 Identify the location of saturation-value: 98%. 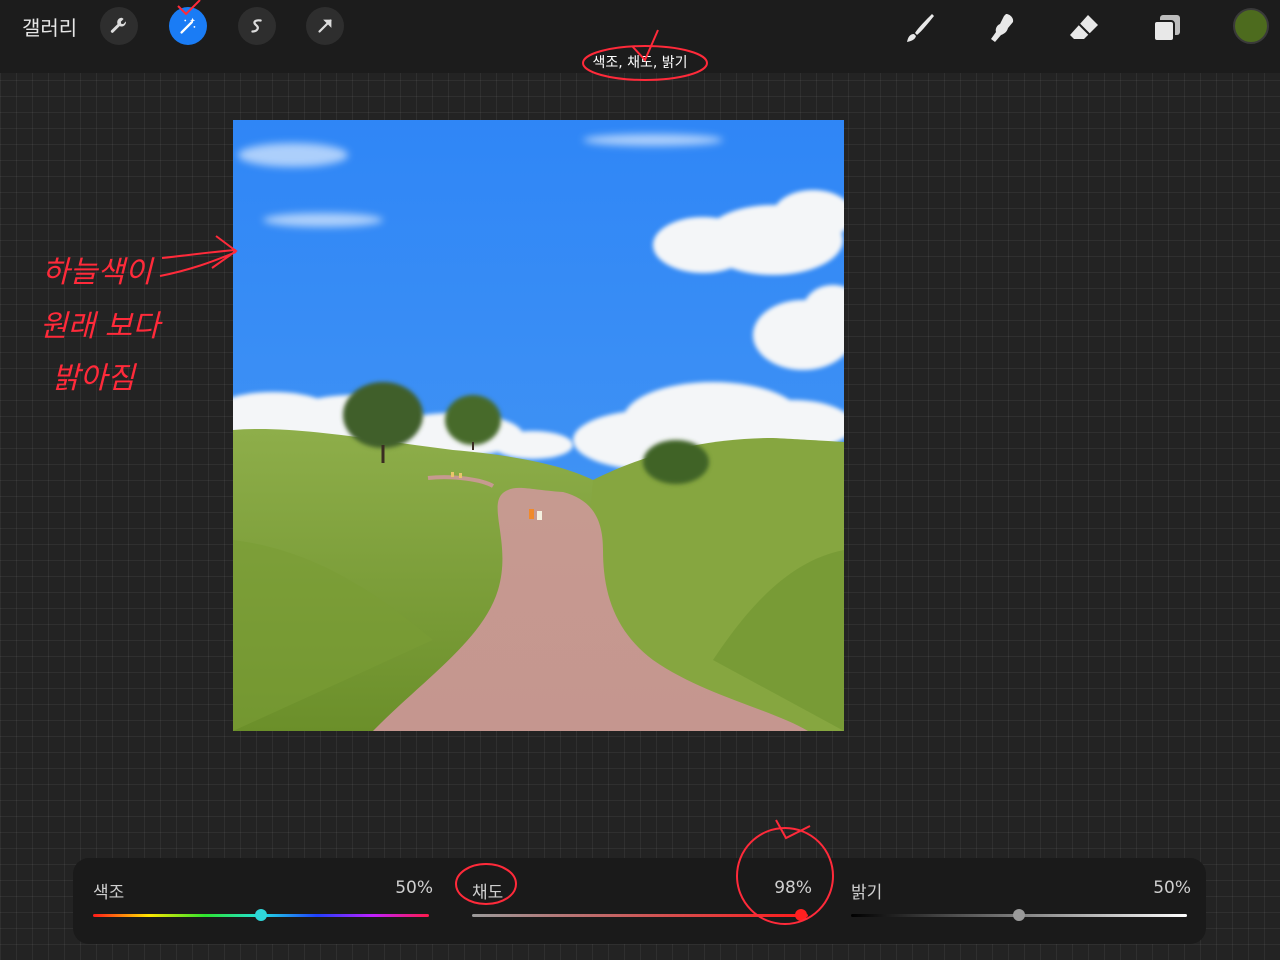
(793, 888).